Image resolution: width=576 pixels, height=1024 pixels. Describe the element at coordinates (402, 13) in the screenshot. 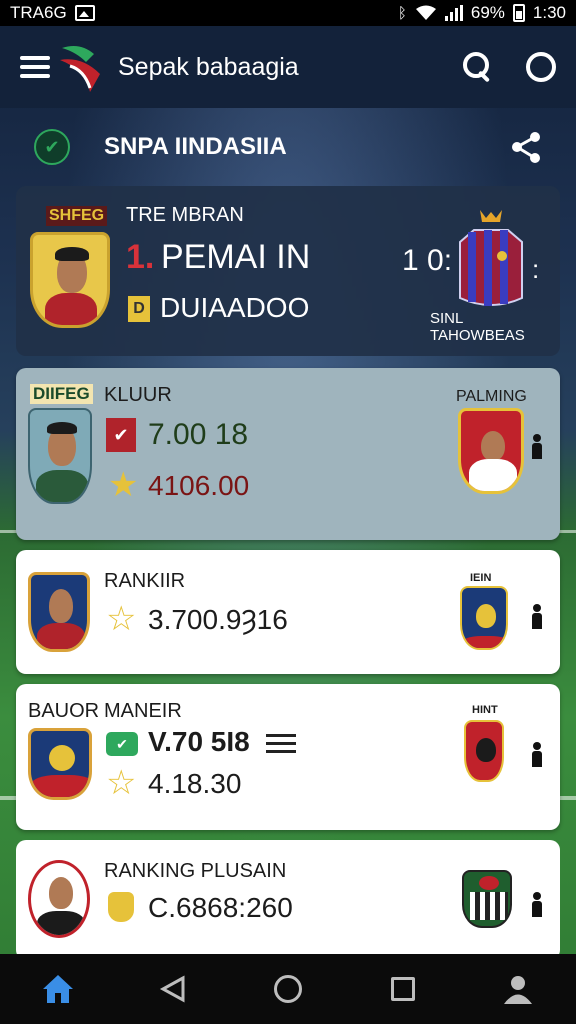

I see `bluetooth-icon: ᛒ` at that location.